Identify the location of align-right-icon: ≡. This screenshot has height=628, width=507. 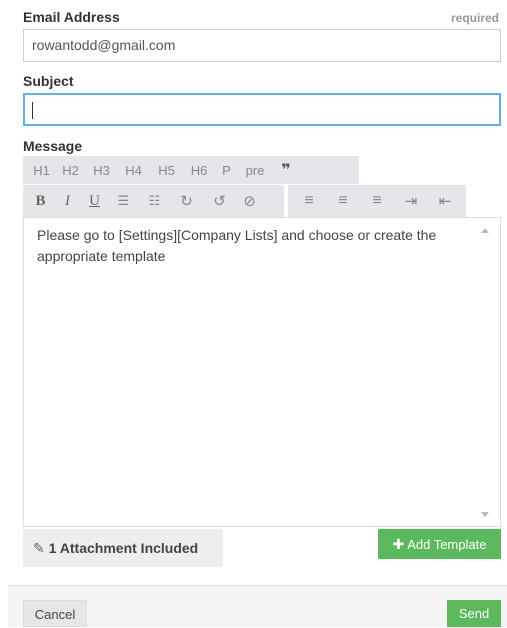
(377, 201).